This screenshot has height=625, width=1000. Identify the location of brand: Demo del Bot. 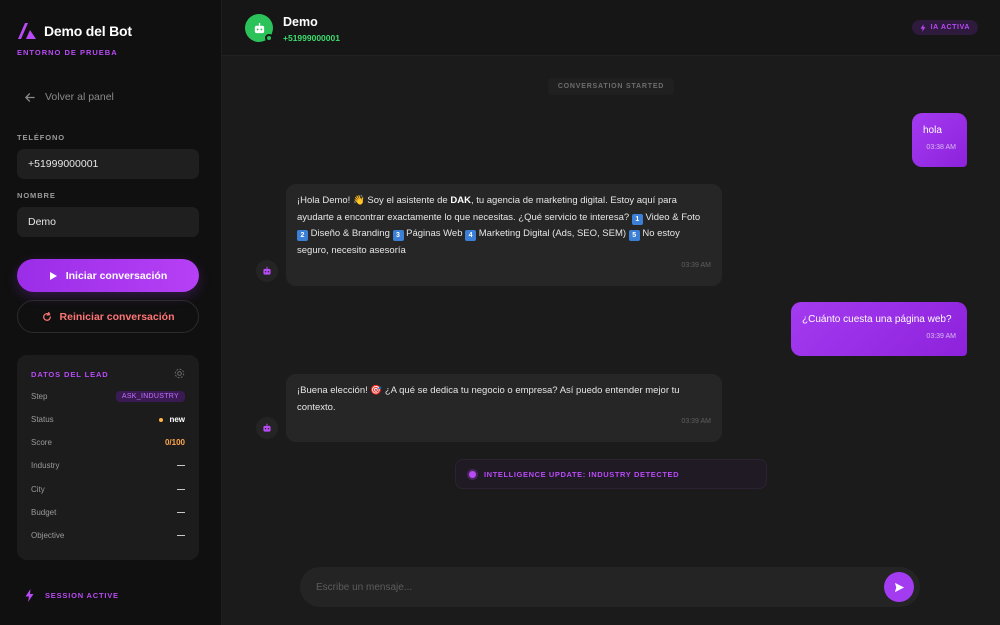
(74, 31).